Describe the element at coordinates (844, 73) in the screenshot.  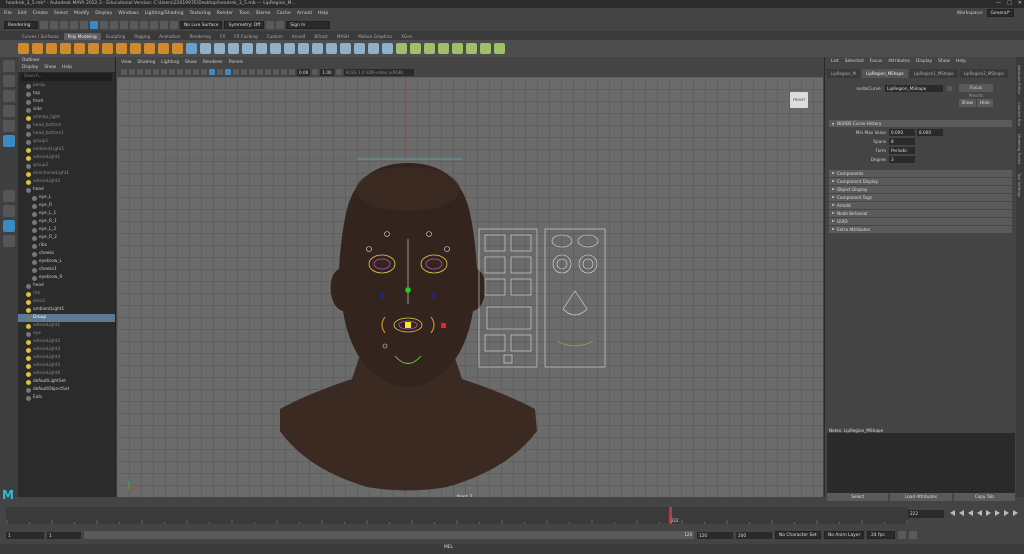
I see `attr-tab-lipregion-m: LipRegion_M` at that location.